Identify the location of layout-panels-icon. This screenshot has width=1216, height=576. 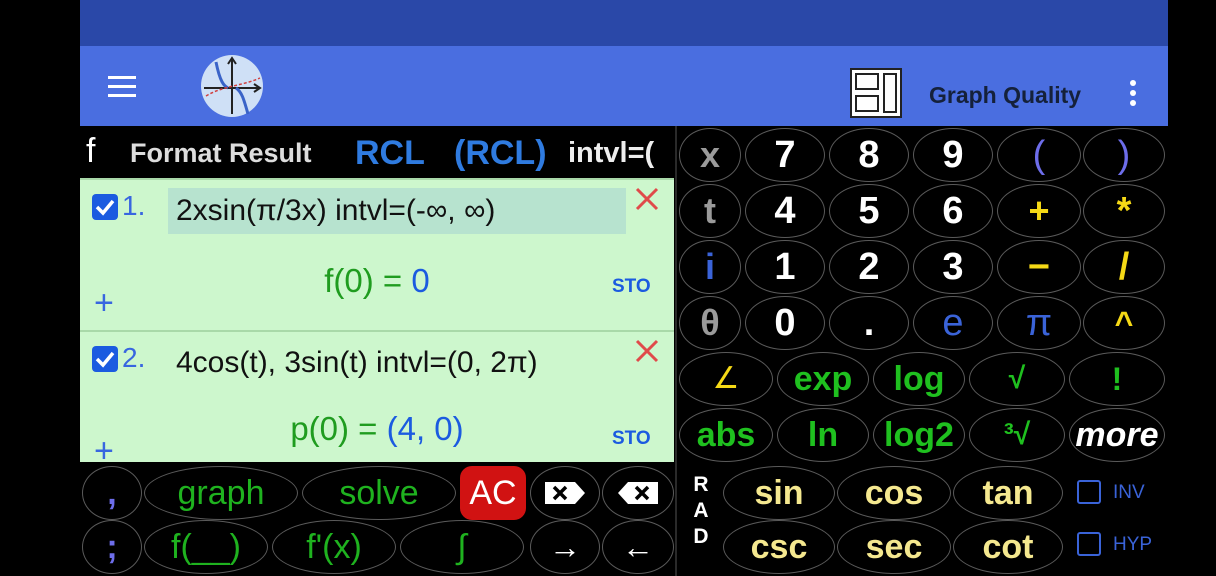
(876, 93).